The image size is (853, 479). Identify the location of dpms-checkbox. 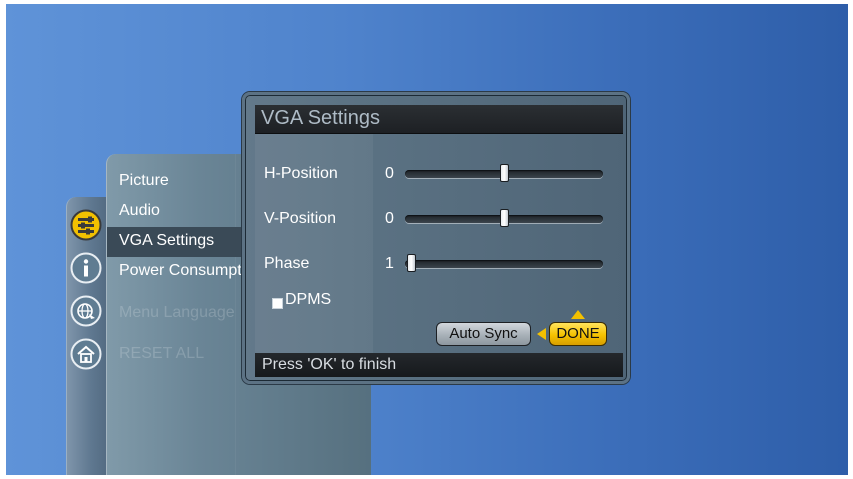
(277, 303).